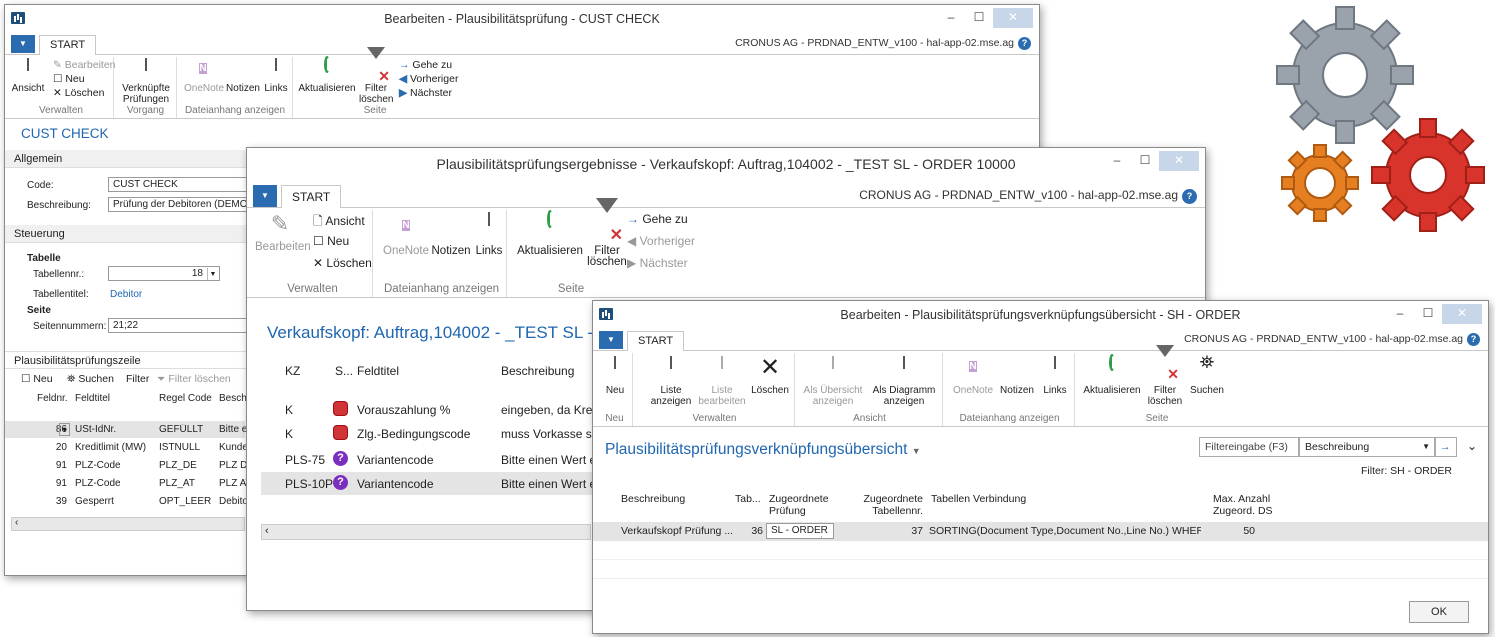 Image resolution: width=1495 pixels, height=637 pixels. What do you see at coordinates (1439, 612) in the screenshot?
I see `ok-button: OK` at bounding box center [1439, 612].